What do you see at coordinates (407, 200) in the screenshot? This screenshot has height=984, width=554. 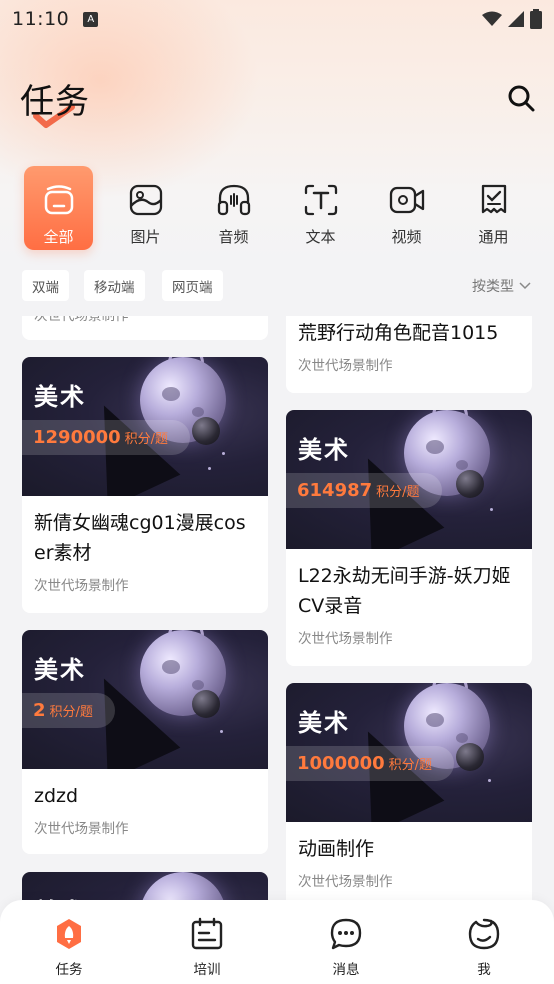 I see `video-icon` at bounding box center [407, 200].